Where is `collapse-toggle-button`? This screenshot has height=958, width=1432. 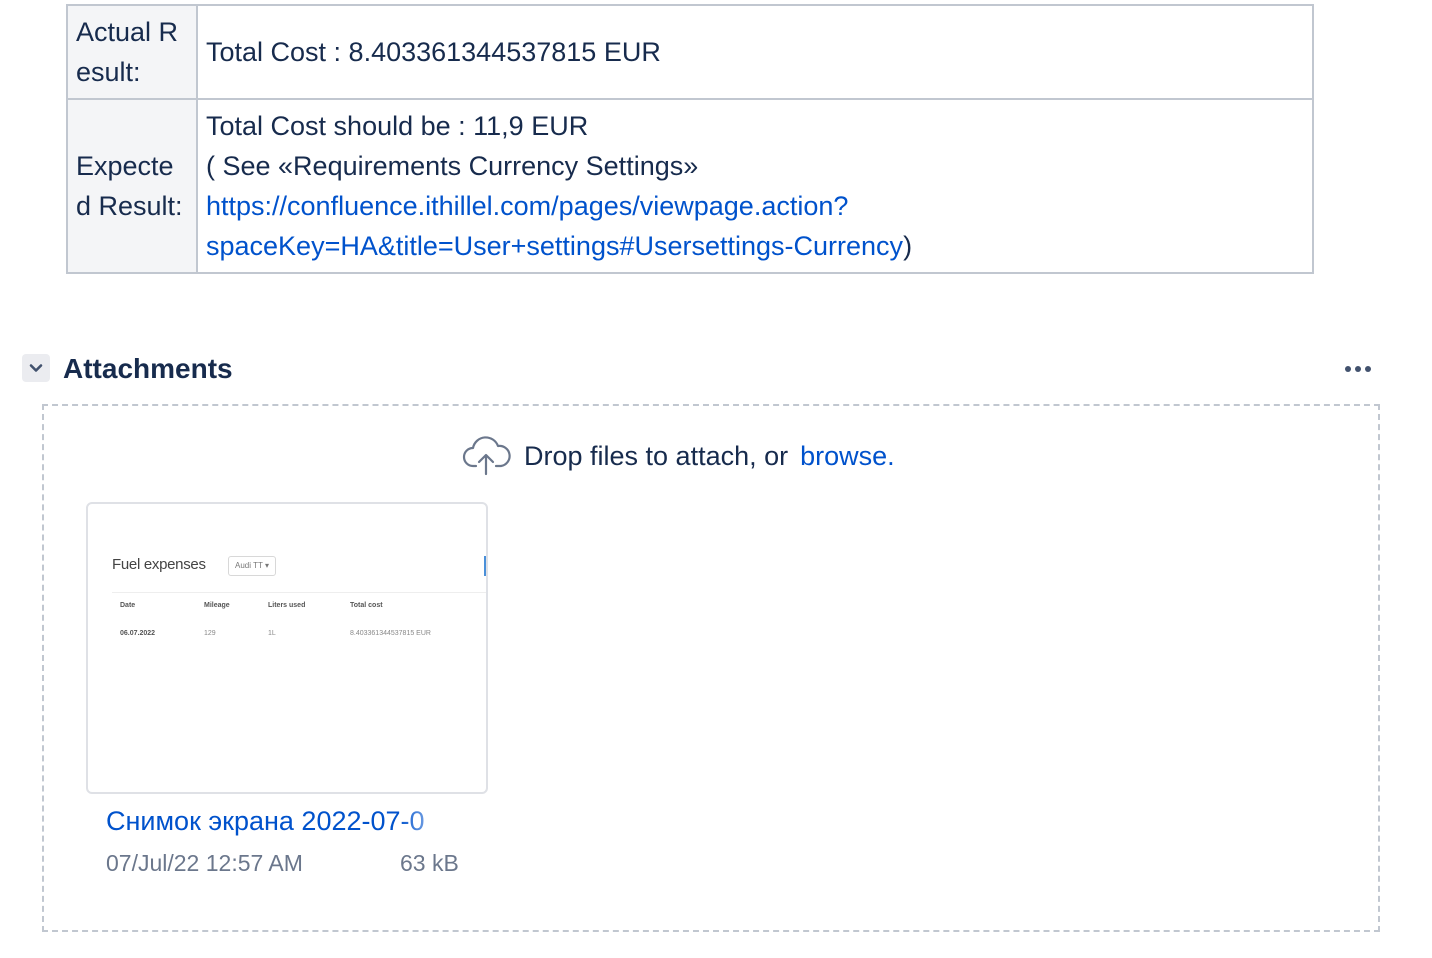
collapse-toggle-button is located at coordinates (36, 368).